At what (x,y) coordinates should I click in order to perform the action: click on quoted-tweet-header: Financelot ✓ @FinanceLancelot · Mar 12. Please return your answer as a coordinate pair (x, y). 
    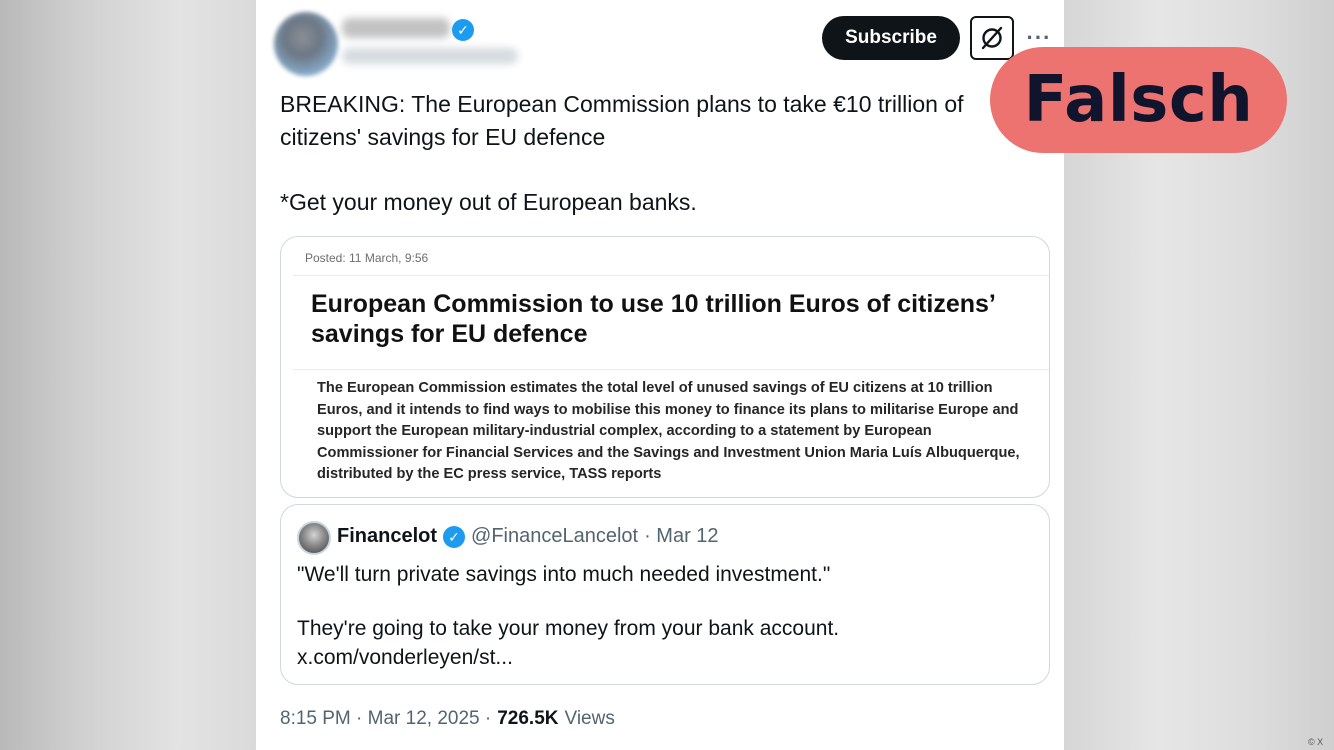
    Looking at the image, I should click on (528, 536).